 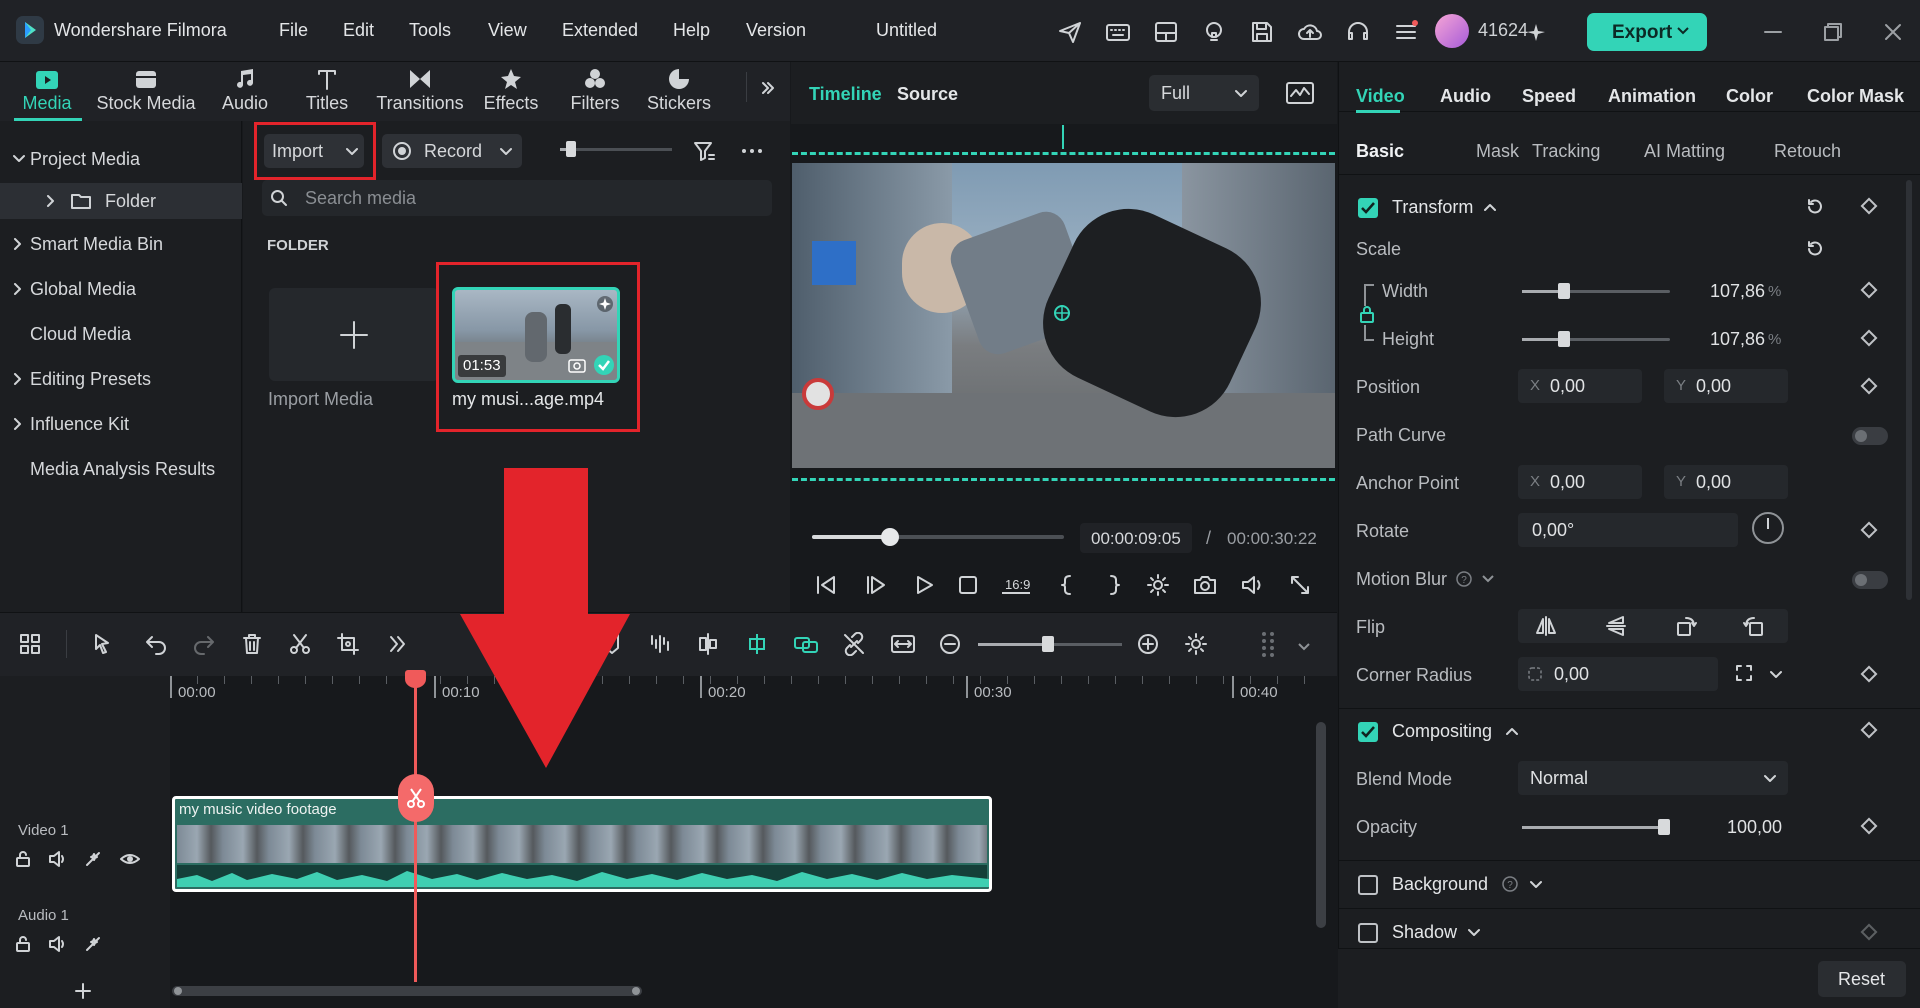 I want to click on tab-titles: Titles, so click(x=327, y=90).